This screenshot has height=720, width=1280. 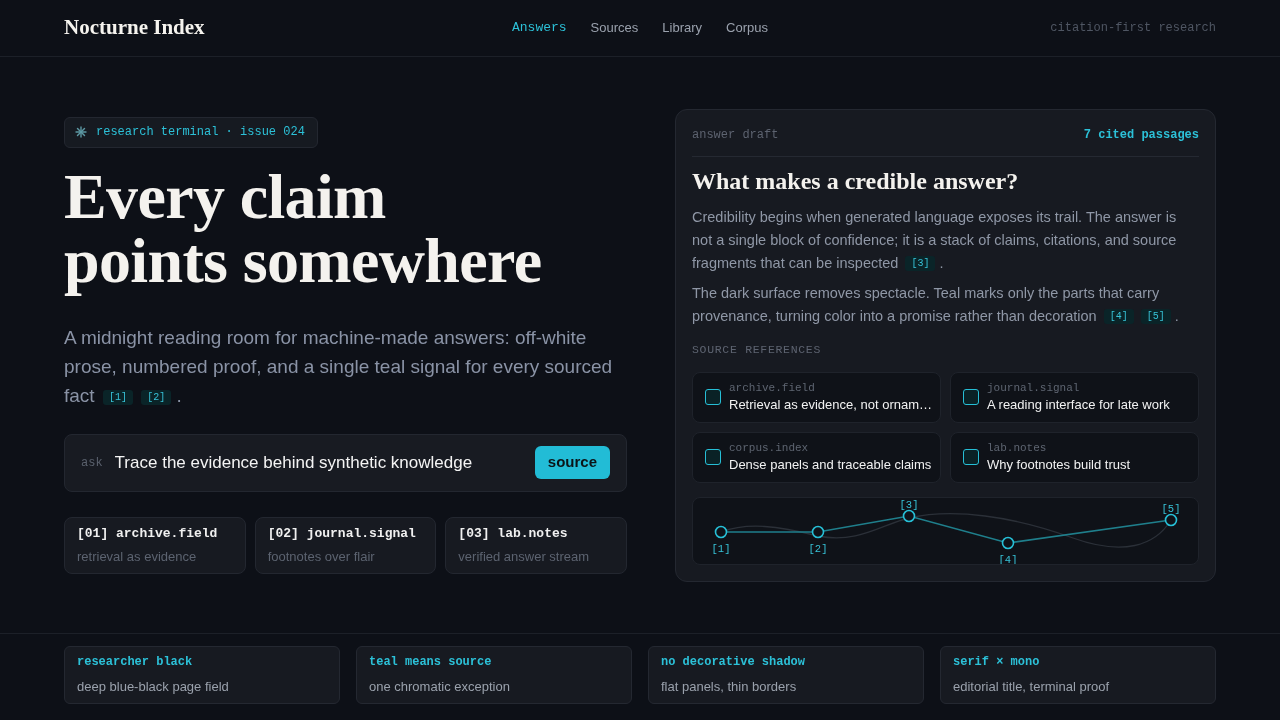 What do you see at coordinates (81, 132) in the screenshot?
I see `asterisk-icon` at bounding box center [81, 132].